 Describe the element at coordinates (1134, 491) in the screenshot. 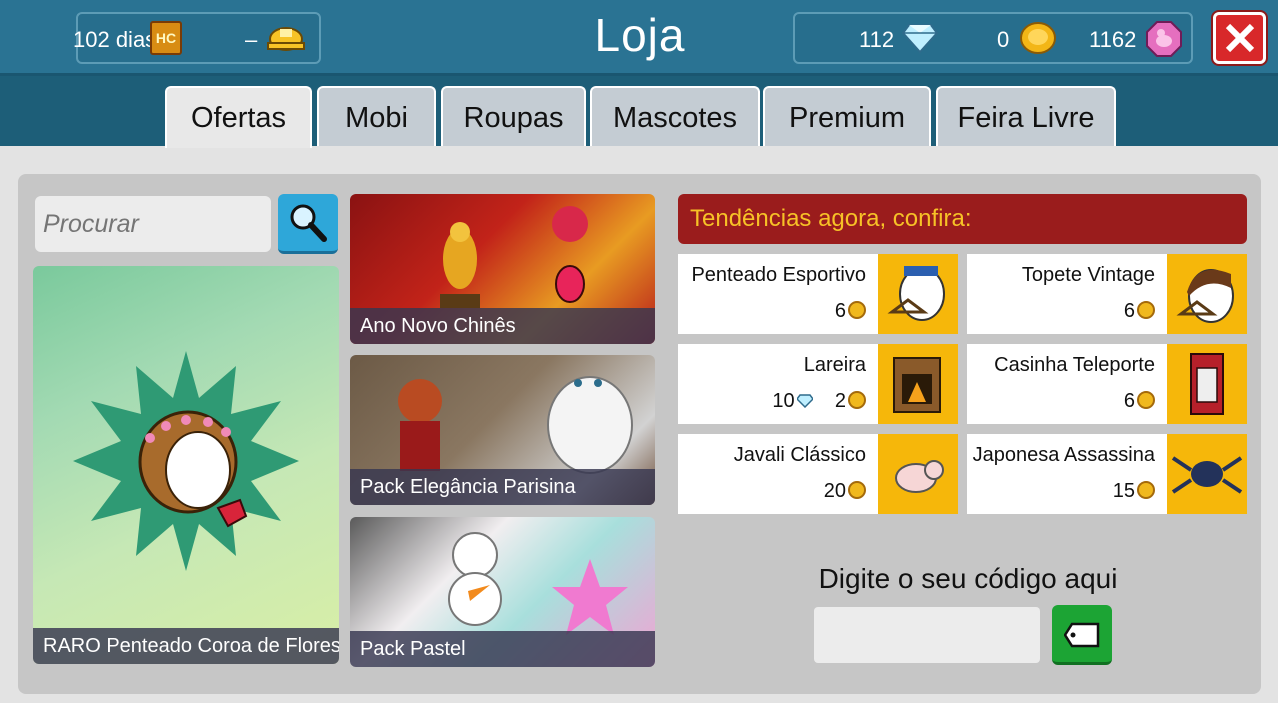

I see `item-price: 15` at that location.